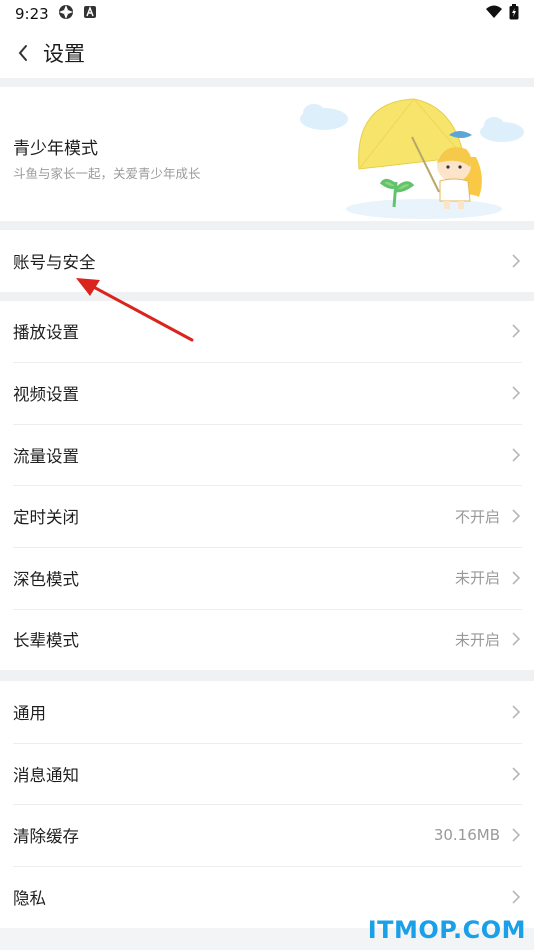 This screenshot has height=950, width=534. What do you see at coordinates (46, 641) in the screenshot?
I see `row-label: 长辈模式` at bounding box center [46, 641].